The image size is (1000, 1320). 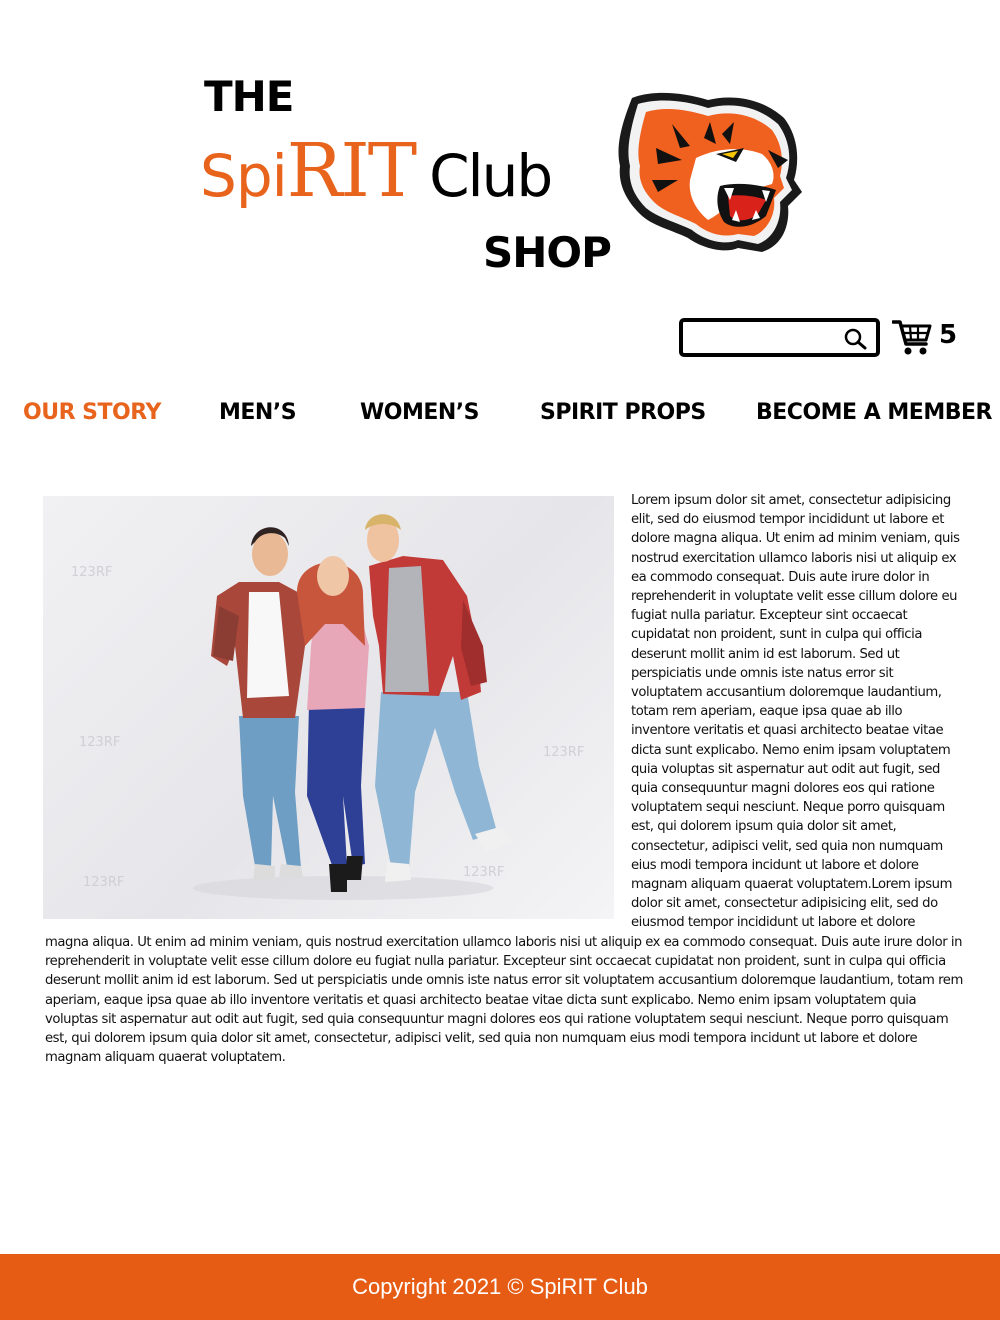 What do you see at coordinates (912, 337) in the screenshot?
I see `shopping-cart-icon` at bounding box center [912, 337].